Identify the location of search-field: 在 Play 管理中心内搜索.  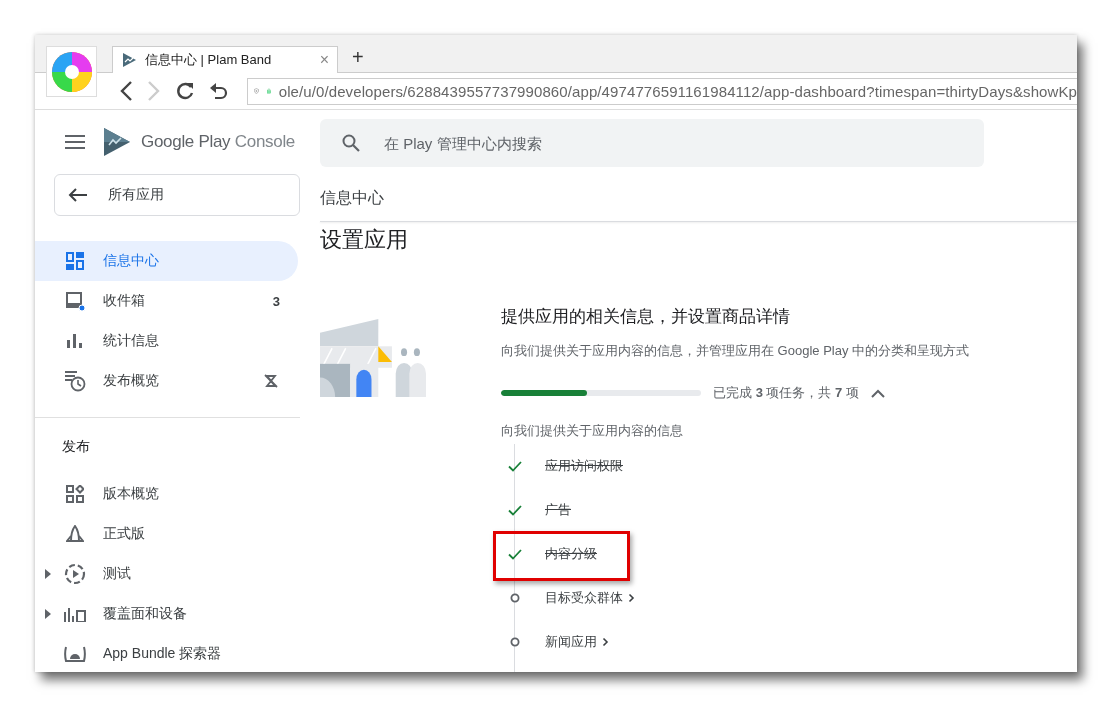
(652, 143).